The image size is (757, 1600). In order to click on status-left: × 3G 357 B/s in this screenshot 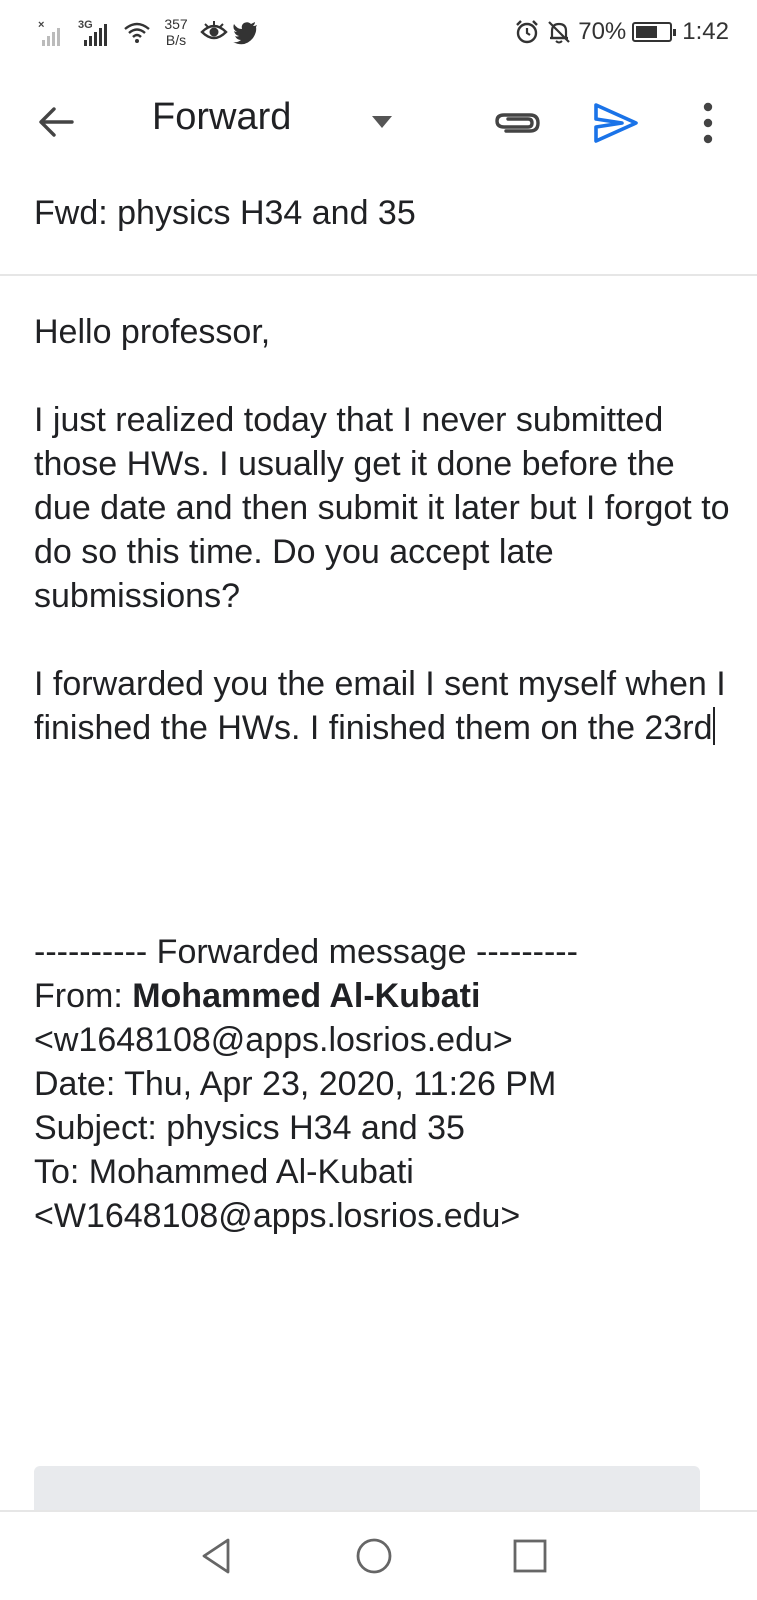, I will do `click(151, 32)`.